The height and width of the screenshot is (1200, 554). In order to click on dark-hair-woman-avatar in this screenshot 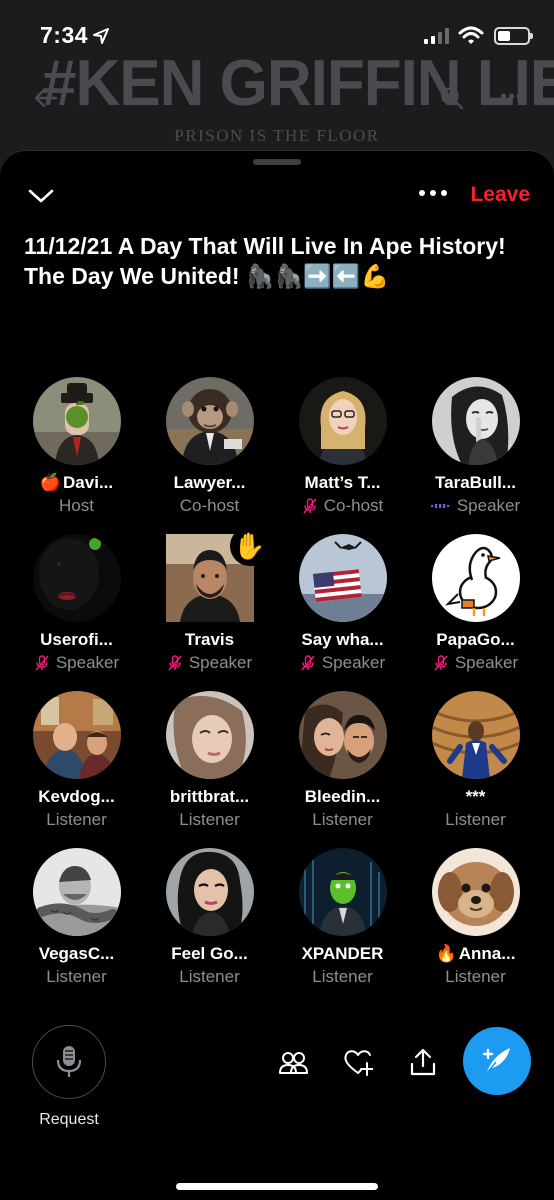, I will do `click(209, 892)`.